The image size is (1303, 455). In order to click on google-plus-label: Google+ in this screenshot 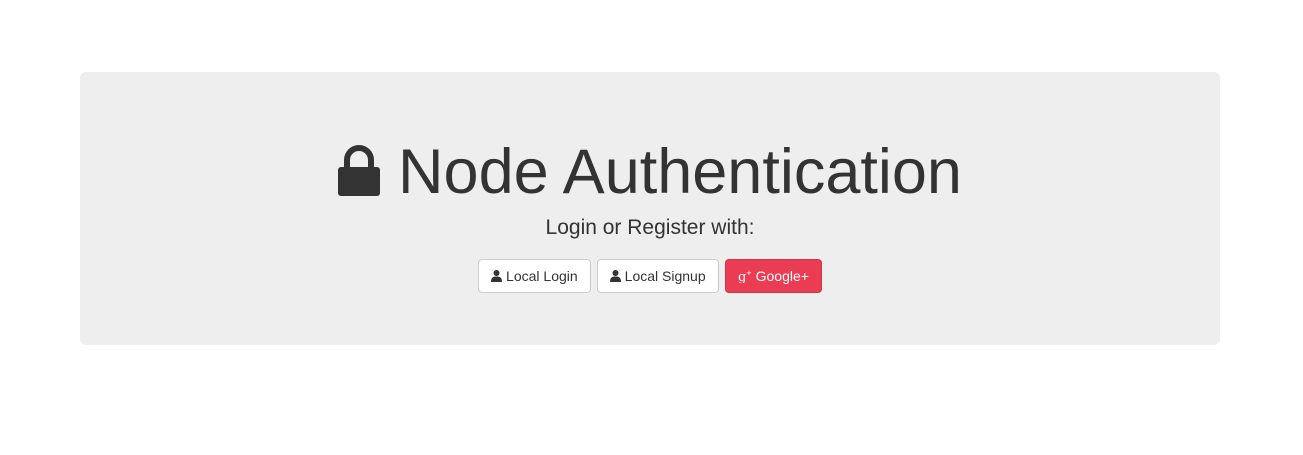, I will do `click(782, 276)`.